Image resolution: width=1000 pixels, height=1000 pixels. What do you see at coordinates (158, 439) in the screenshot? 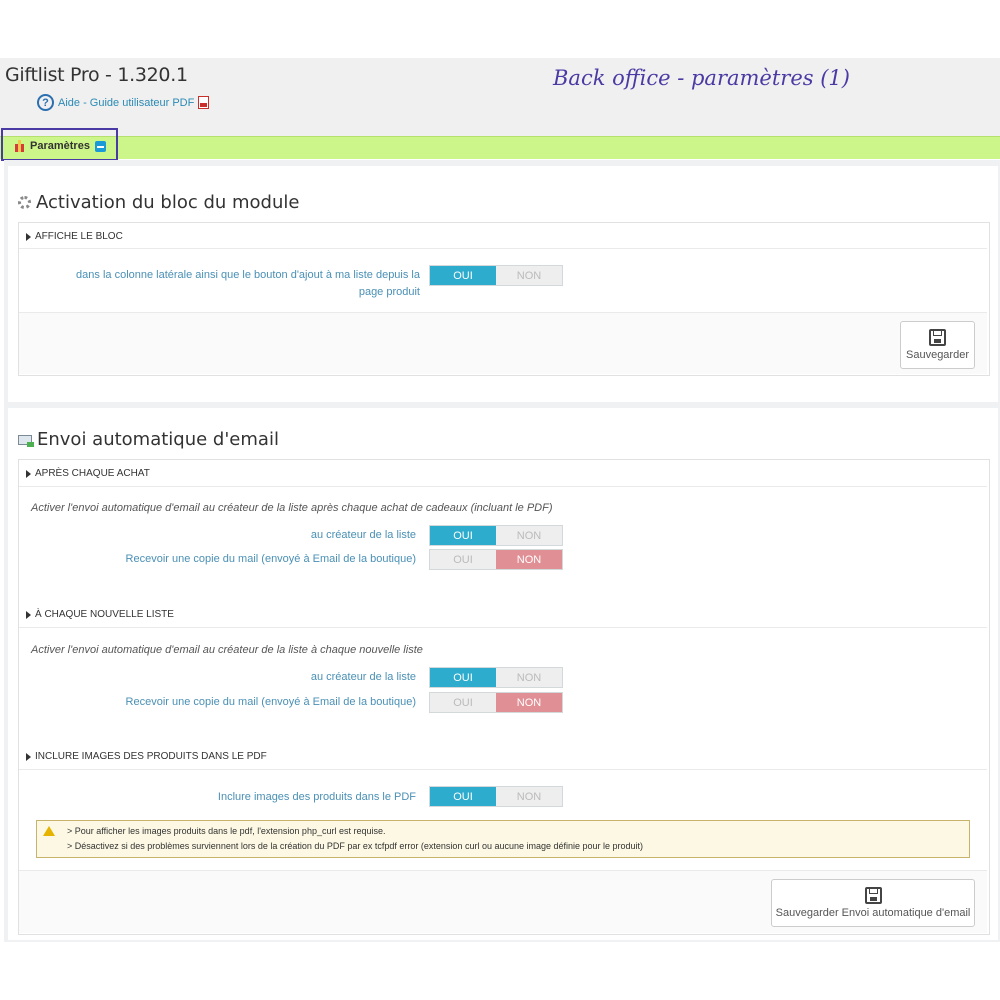
I see `section2-title-text: Envoi automatique d'email` at bounding box center [158, 439].